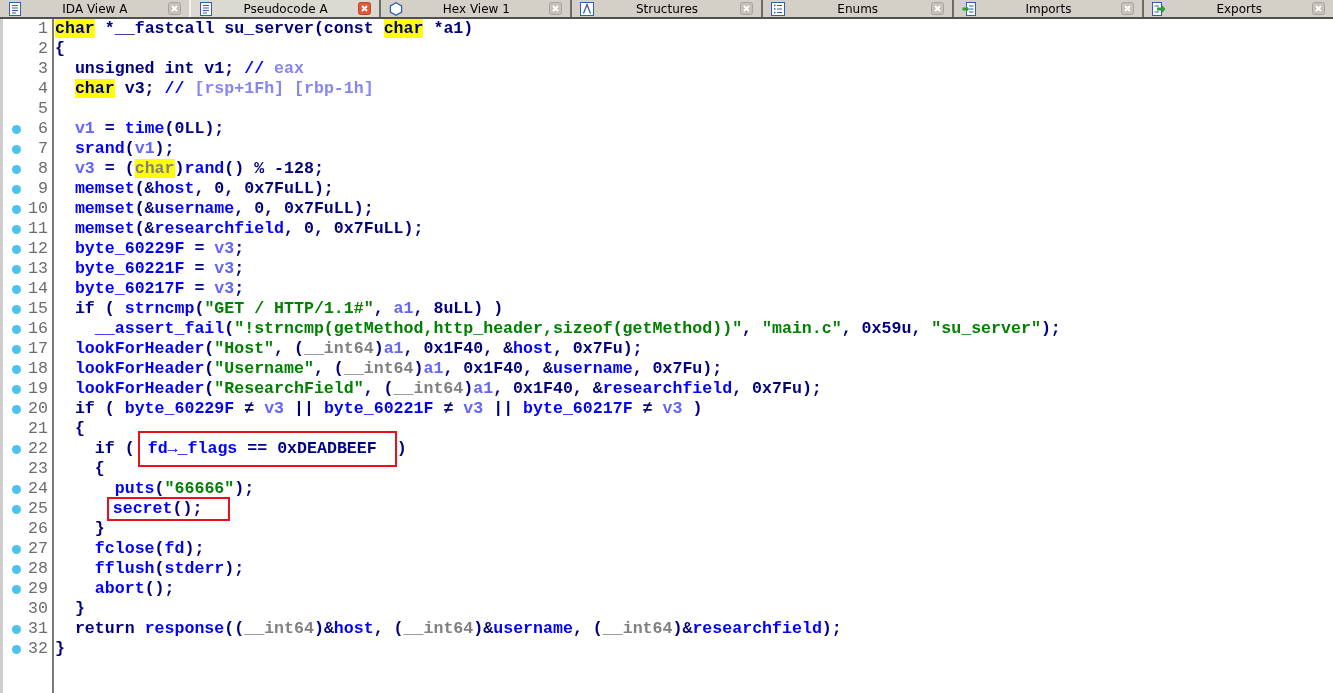 The image size is (1333, 693). I want to click on line-number: 5, so click(43, 109).